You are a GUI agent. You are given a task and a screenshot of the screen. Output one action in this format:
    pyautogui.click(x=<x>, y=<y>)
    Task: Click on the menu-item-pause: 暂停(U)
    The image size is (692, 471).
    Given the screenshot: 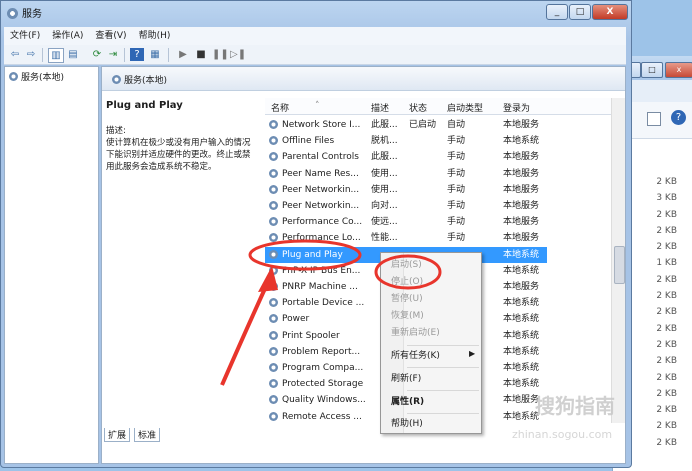 What is the action you would take?
    pyautogui.click(x=436, y=299)
    